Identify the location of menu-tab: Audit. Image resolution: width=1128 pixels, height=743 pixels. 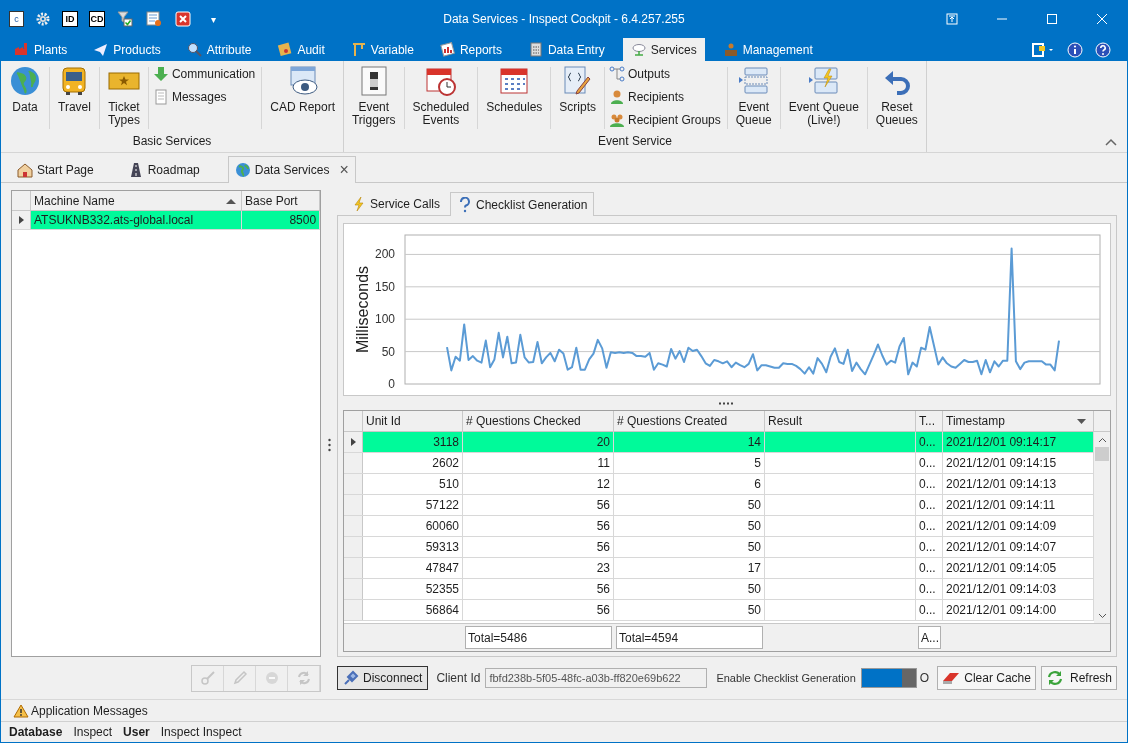
(301, 49).